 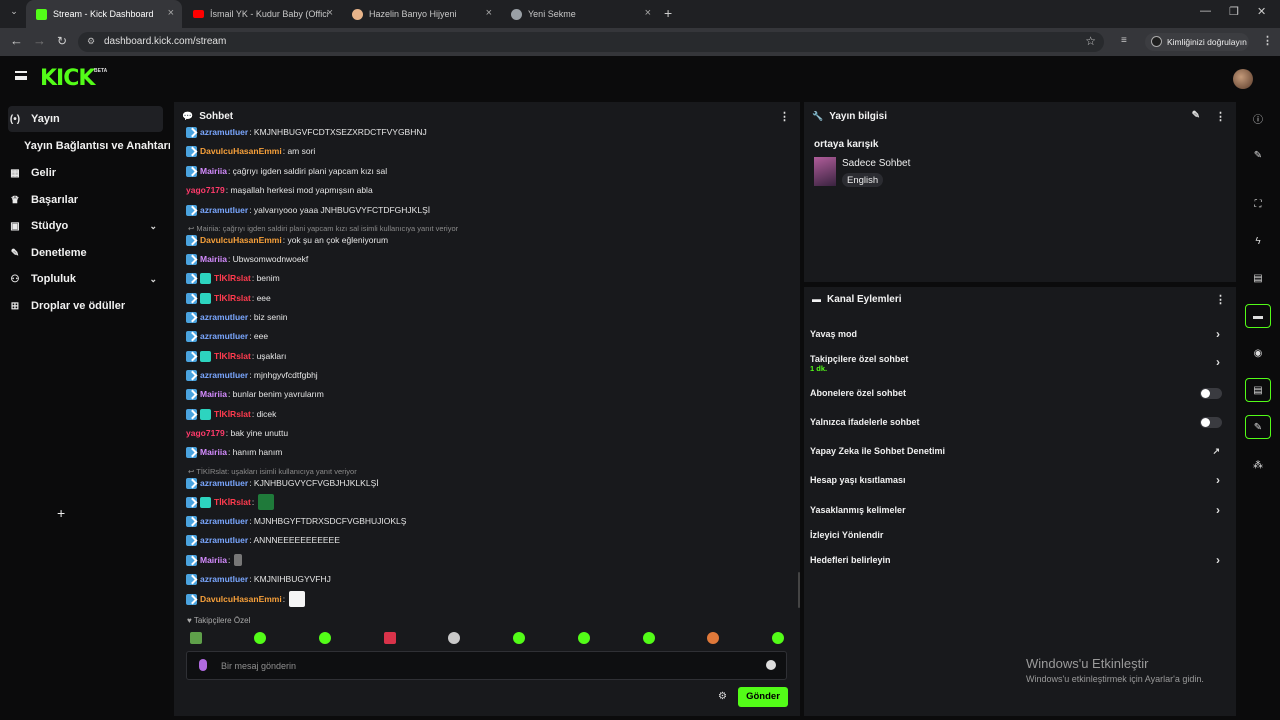 I want to click on forward-icon: →, so click(x=39, y=41).